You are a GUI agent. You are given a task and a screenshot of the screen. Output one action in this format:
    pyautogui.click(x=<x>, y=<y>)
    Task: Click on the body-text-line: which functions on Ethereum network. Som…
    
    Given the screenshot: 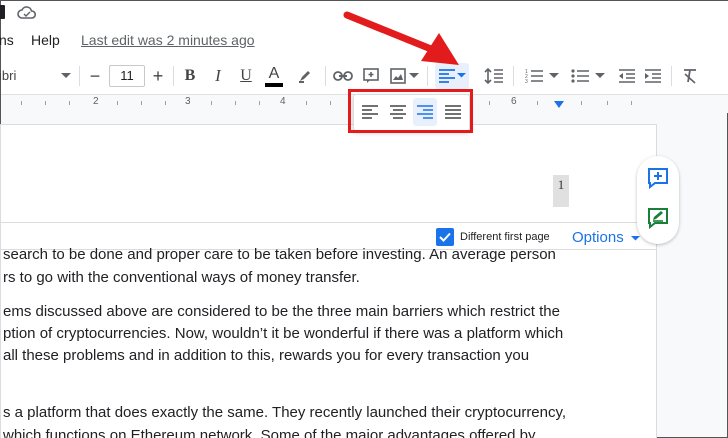 What is the action you would take?
    pyautogui.click(x=330, y=432)
    